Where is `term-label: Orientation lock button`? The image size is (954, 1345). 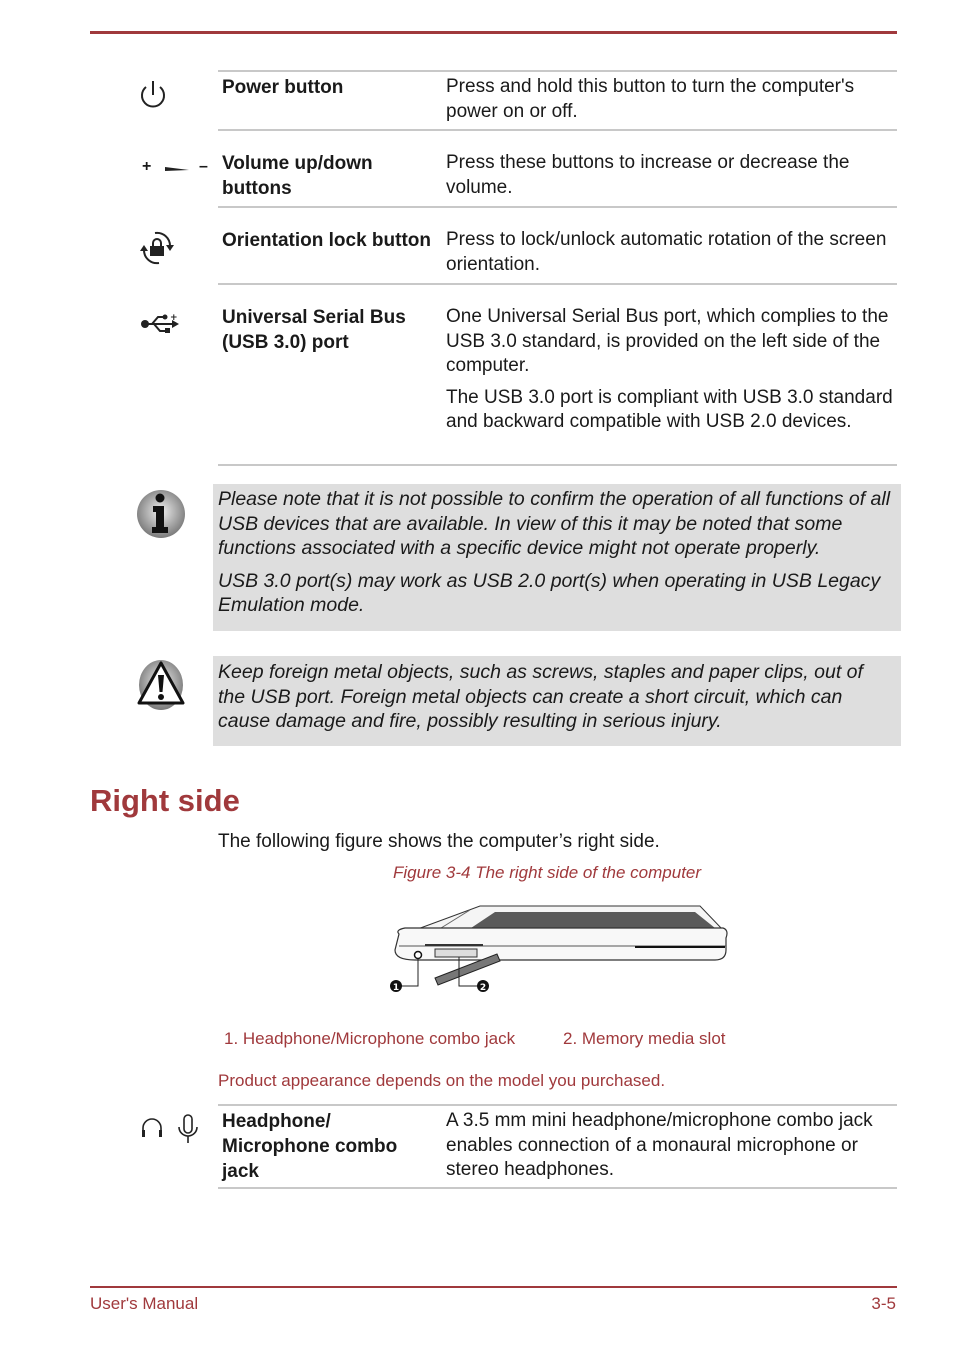
term-label: Orientation lock button is located at coordinates (326, 240).